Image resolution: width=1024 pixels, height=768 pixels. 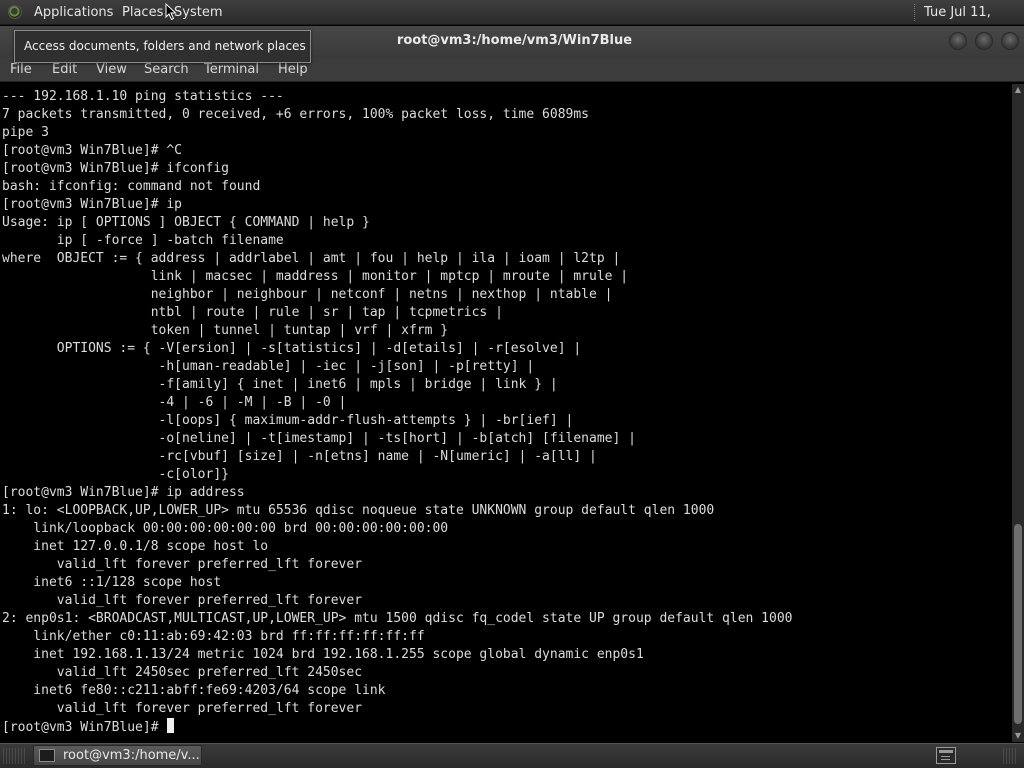 I want to click on terminal-scrollbar: ▲ ▼, so click(x=1018, y=413).